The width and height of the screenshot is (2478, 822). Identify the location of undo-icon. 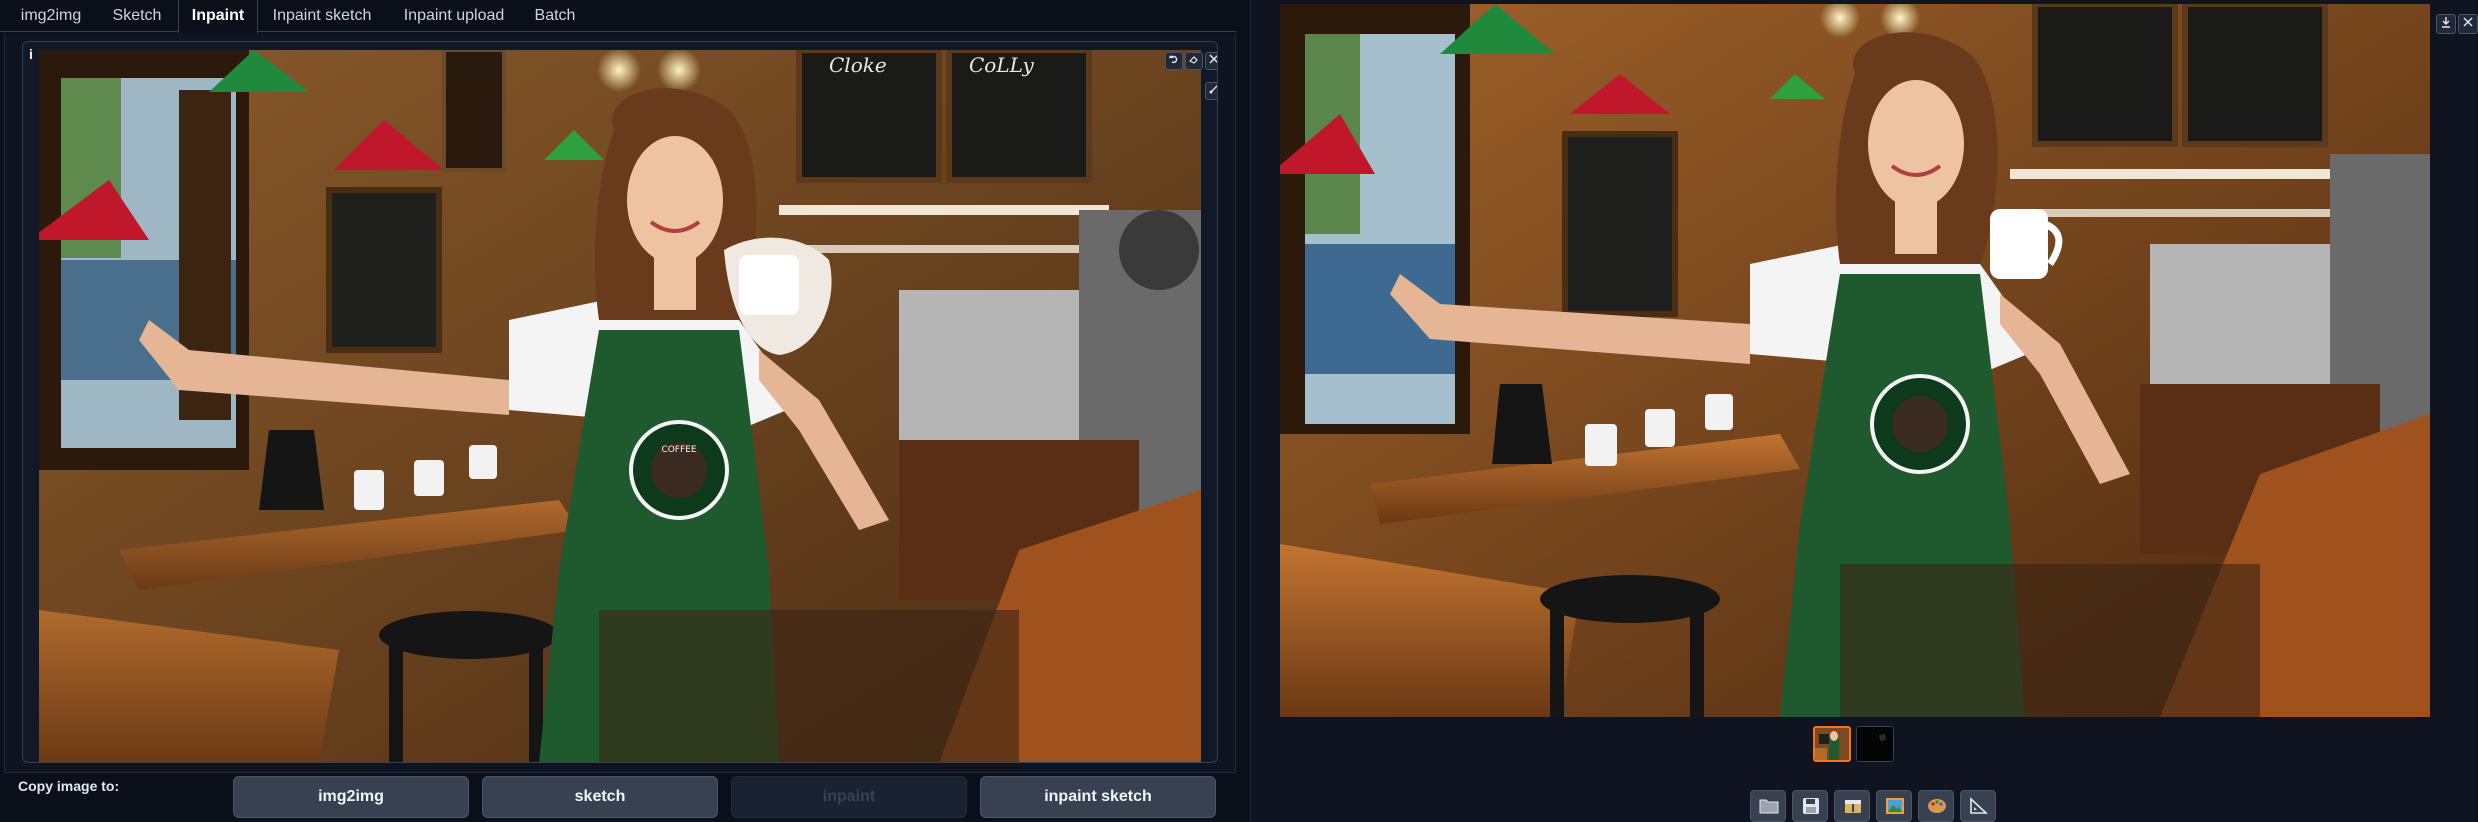
(1174, 61).